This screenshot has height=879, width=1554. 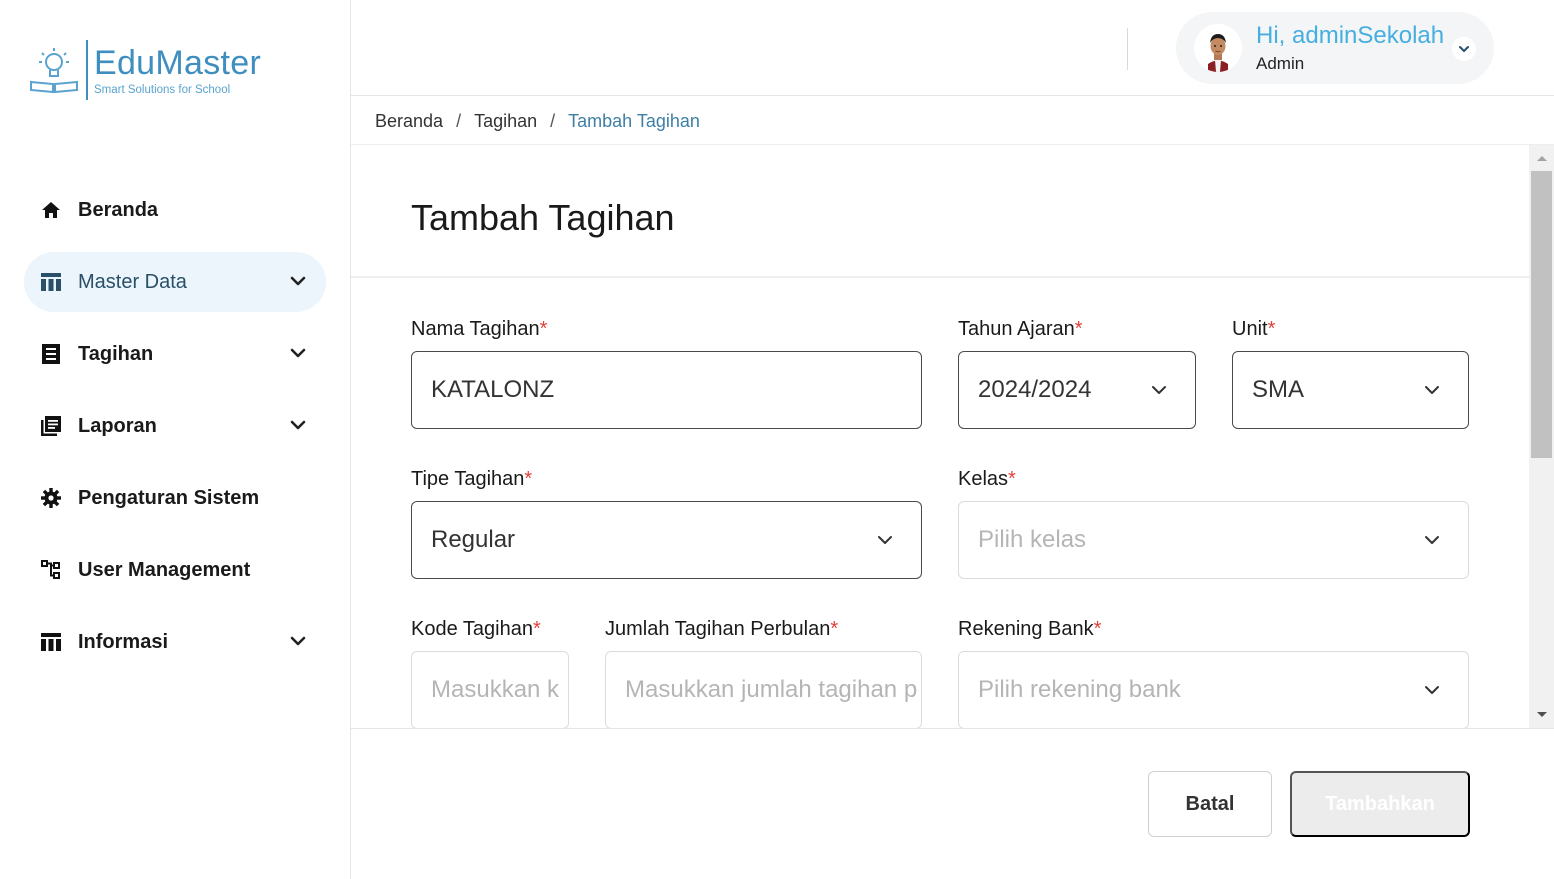 What do you see at coordinates (634, 120) in the screenshot?
I see `breadcrumb-item-current: Tambah Tagihan` at bounding box center [634, 120].